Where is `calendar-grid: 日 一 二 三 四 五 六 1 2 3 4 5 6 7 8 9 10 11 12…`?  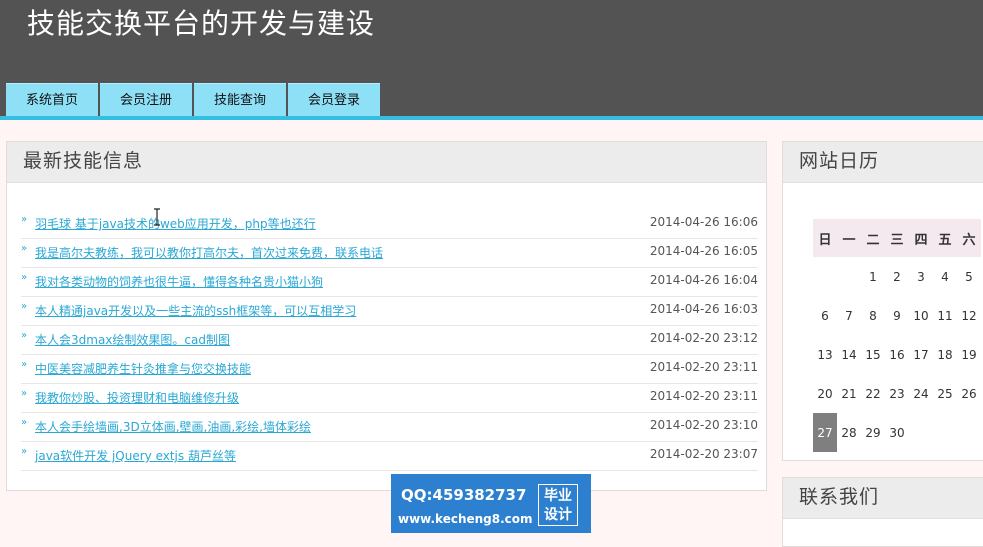 calendar-grid: 日 一 二 三 四 五 六 1 2 3 4 5 6 7 8 9 10 11 12… is located at coordinates (897, 335).